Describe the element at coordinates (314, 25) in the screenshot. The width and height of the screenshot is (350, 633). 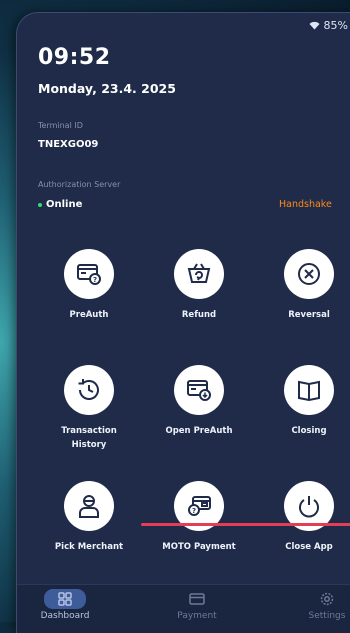
I see `wifi-icon` at that location.